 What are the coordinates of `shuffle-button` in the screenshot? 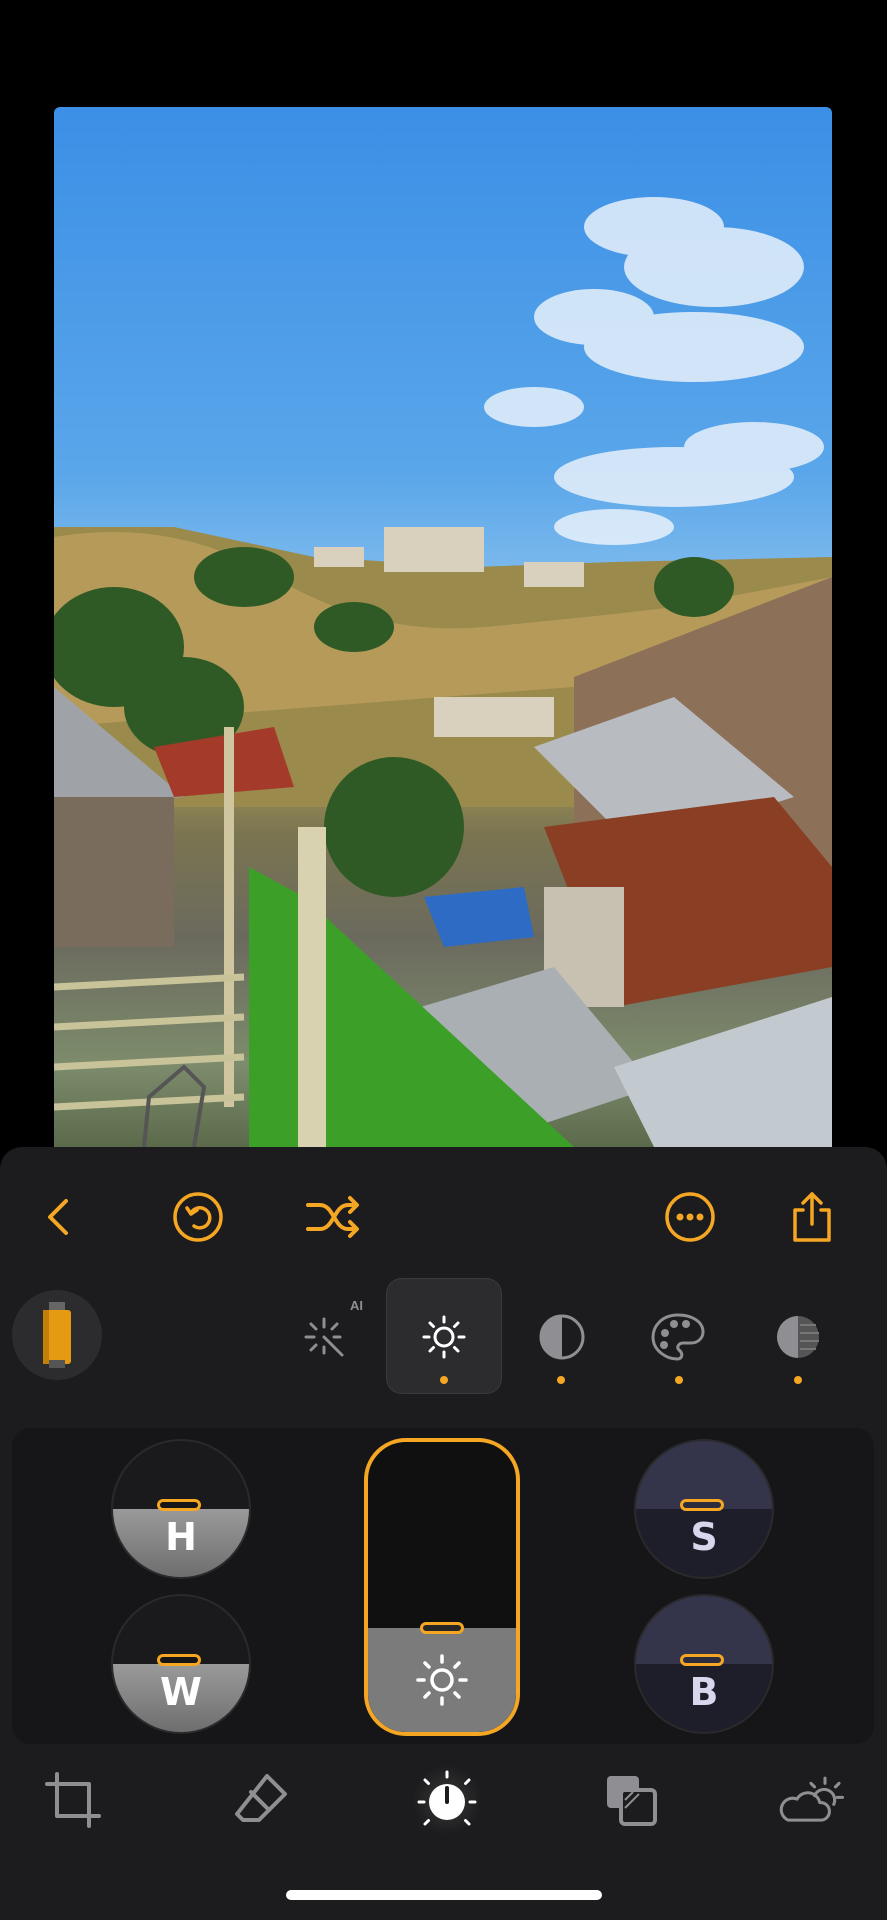 It's located at (334, 1217).